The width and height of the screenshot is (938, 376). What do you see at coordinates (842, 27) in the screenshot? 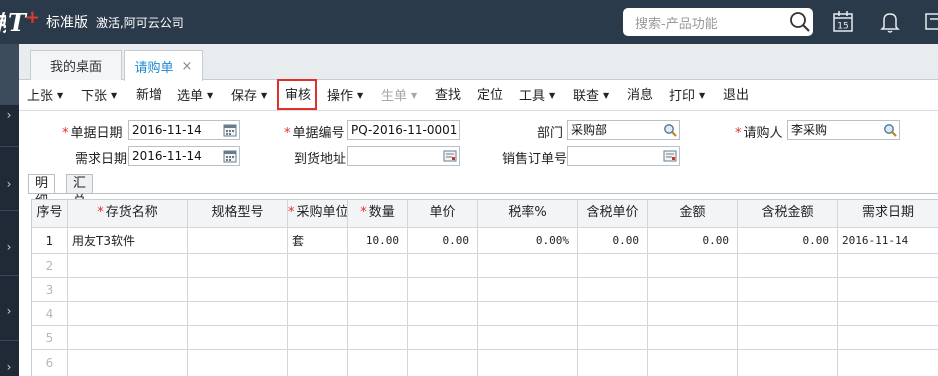
I see `calendar-day: 15` at bounding box center [842, 27].